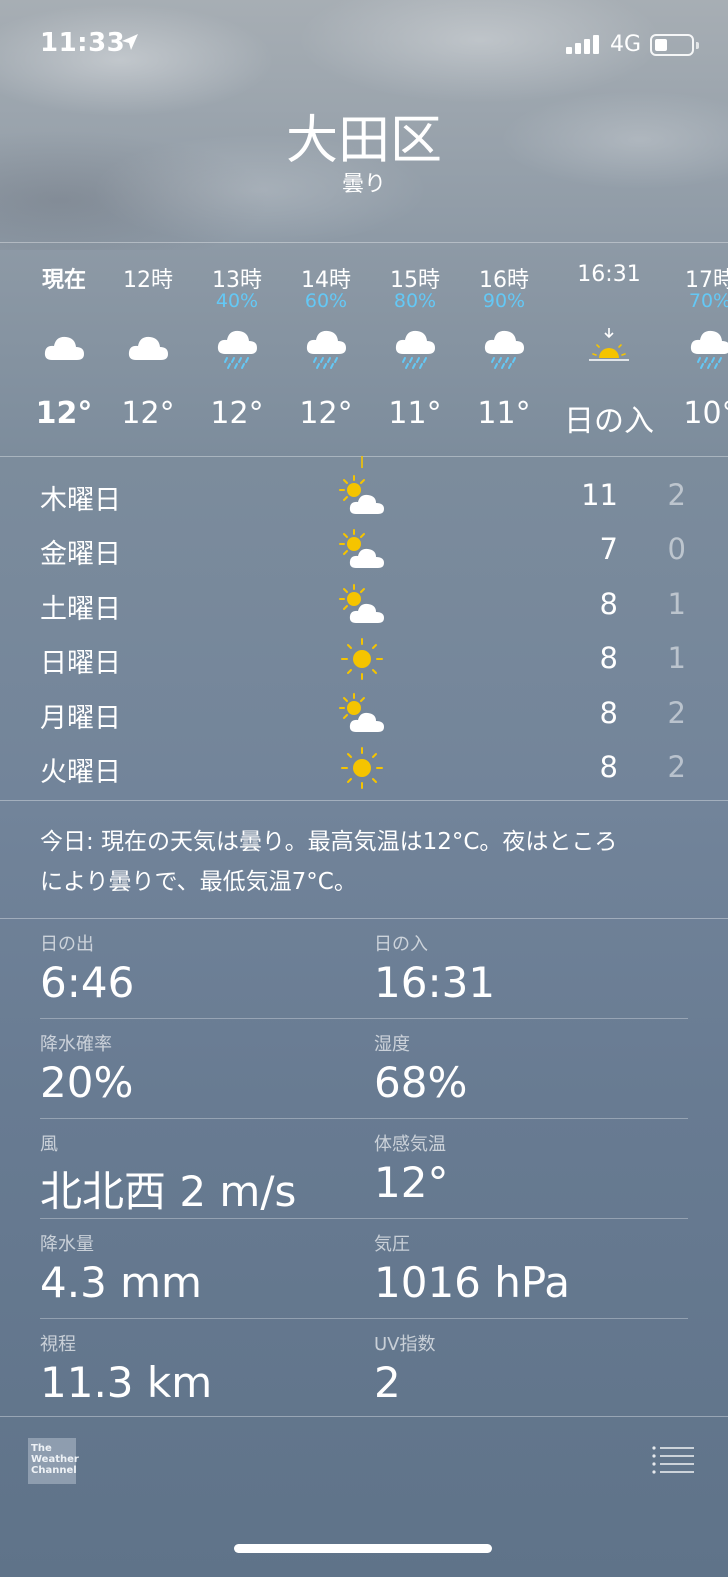  Describe the element at coordinates (41, 1448) in the screenshot. I see `logo-text: The` at that location.